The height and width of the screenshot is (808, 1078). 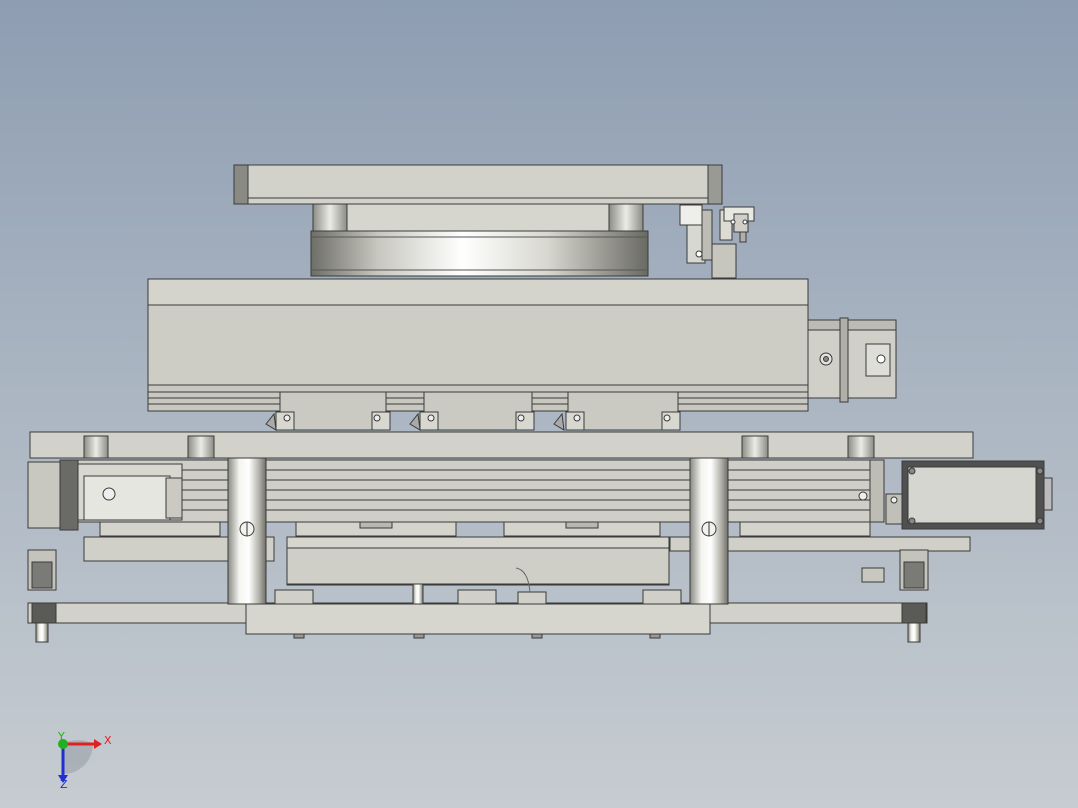 What do you see at coordinates (105, 495) in the screenshot?
I see `lower-left-motor` at bounding box center [105, 495].